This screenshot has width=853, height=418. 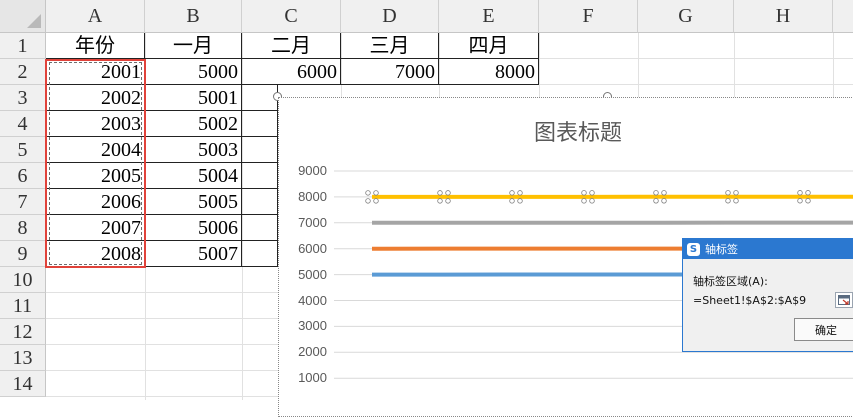 I want to click on row-header-3: 3, so click(x=23, y=98).